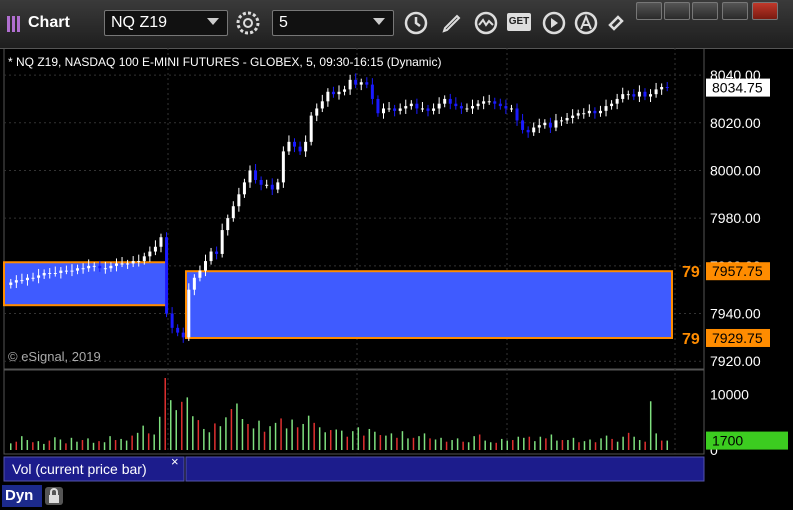 The width and height of the screenshot is (793, 510). What do you see at coordinates (175, 461) in the screenshot?
I see `close-study-icon: ×` at bounding box center [175, 461].